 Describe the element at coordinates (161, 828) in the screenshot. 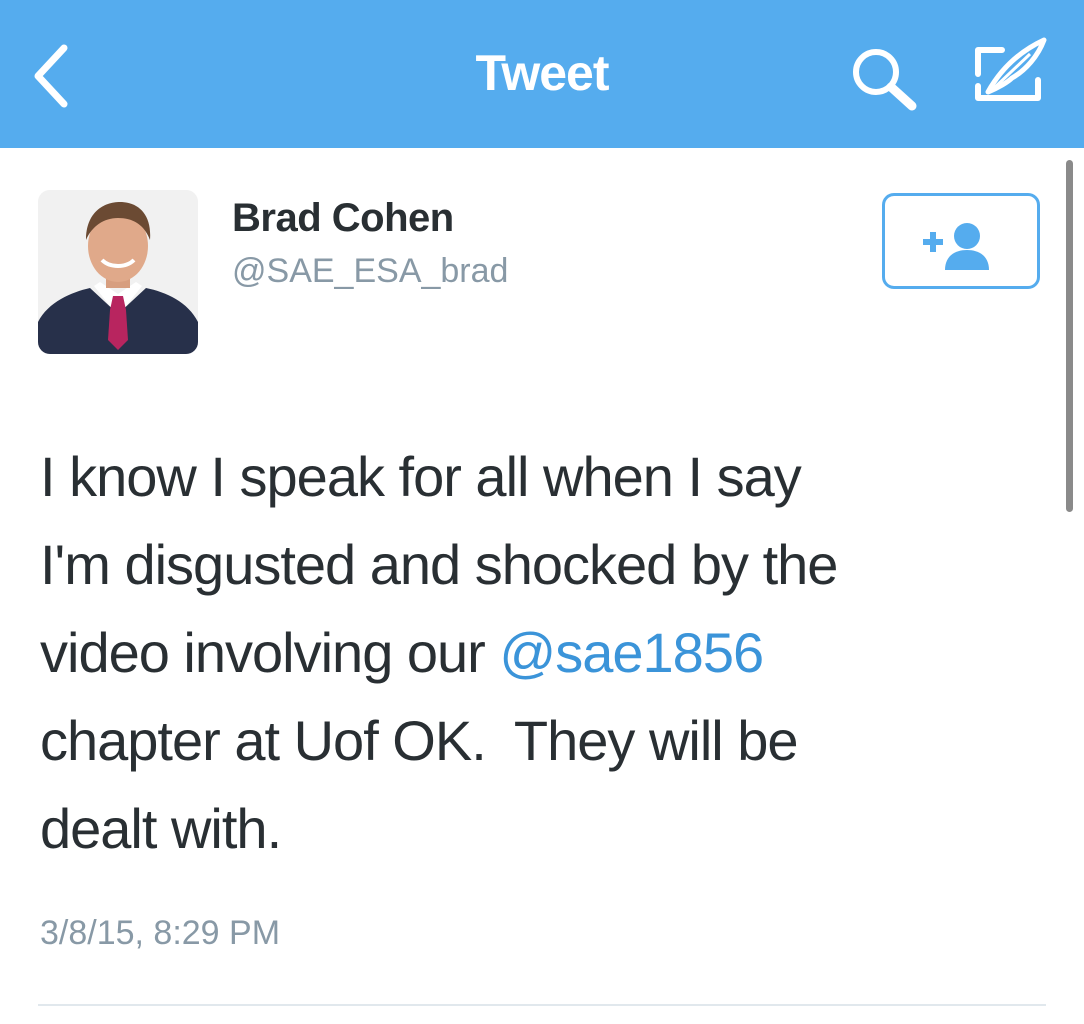

I see `tweet-line: dealt with.` at that location.